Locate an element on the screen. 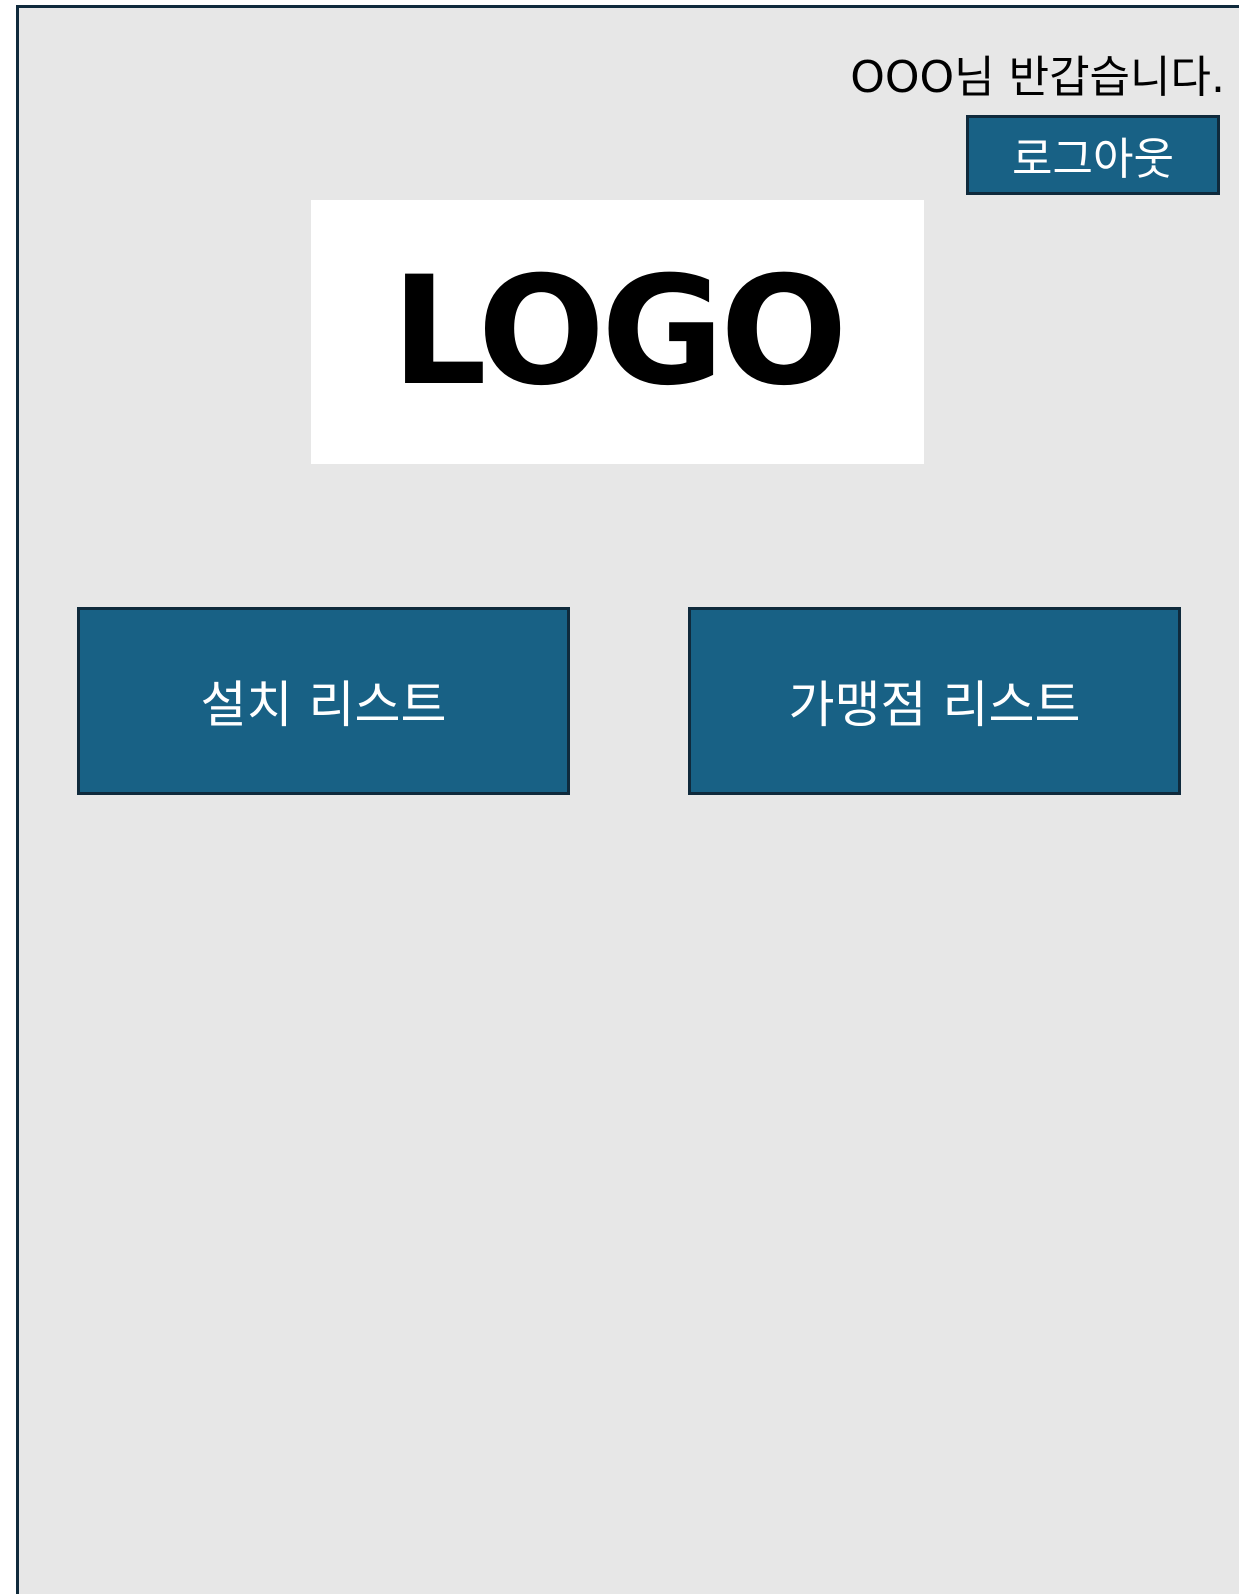 This screenshot has height=1594, width=1239. install-list-button: 설치 리스트 is located at coordinates (323, 701).